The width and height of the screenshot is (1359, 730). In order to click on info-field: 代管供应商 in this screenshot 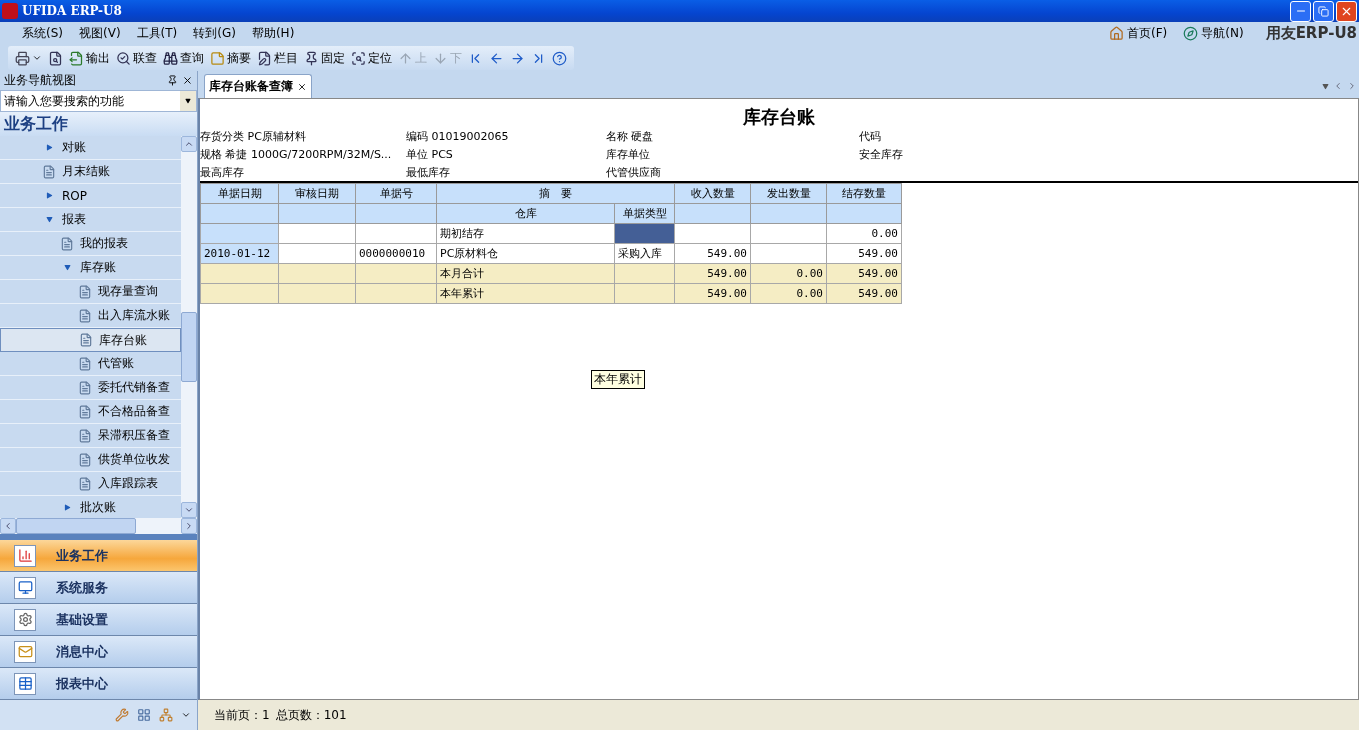, I will do `click(732, 172)`.